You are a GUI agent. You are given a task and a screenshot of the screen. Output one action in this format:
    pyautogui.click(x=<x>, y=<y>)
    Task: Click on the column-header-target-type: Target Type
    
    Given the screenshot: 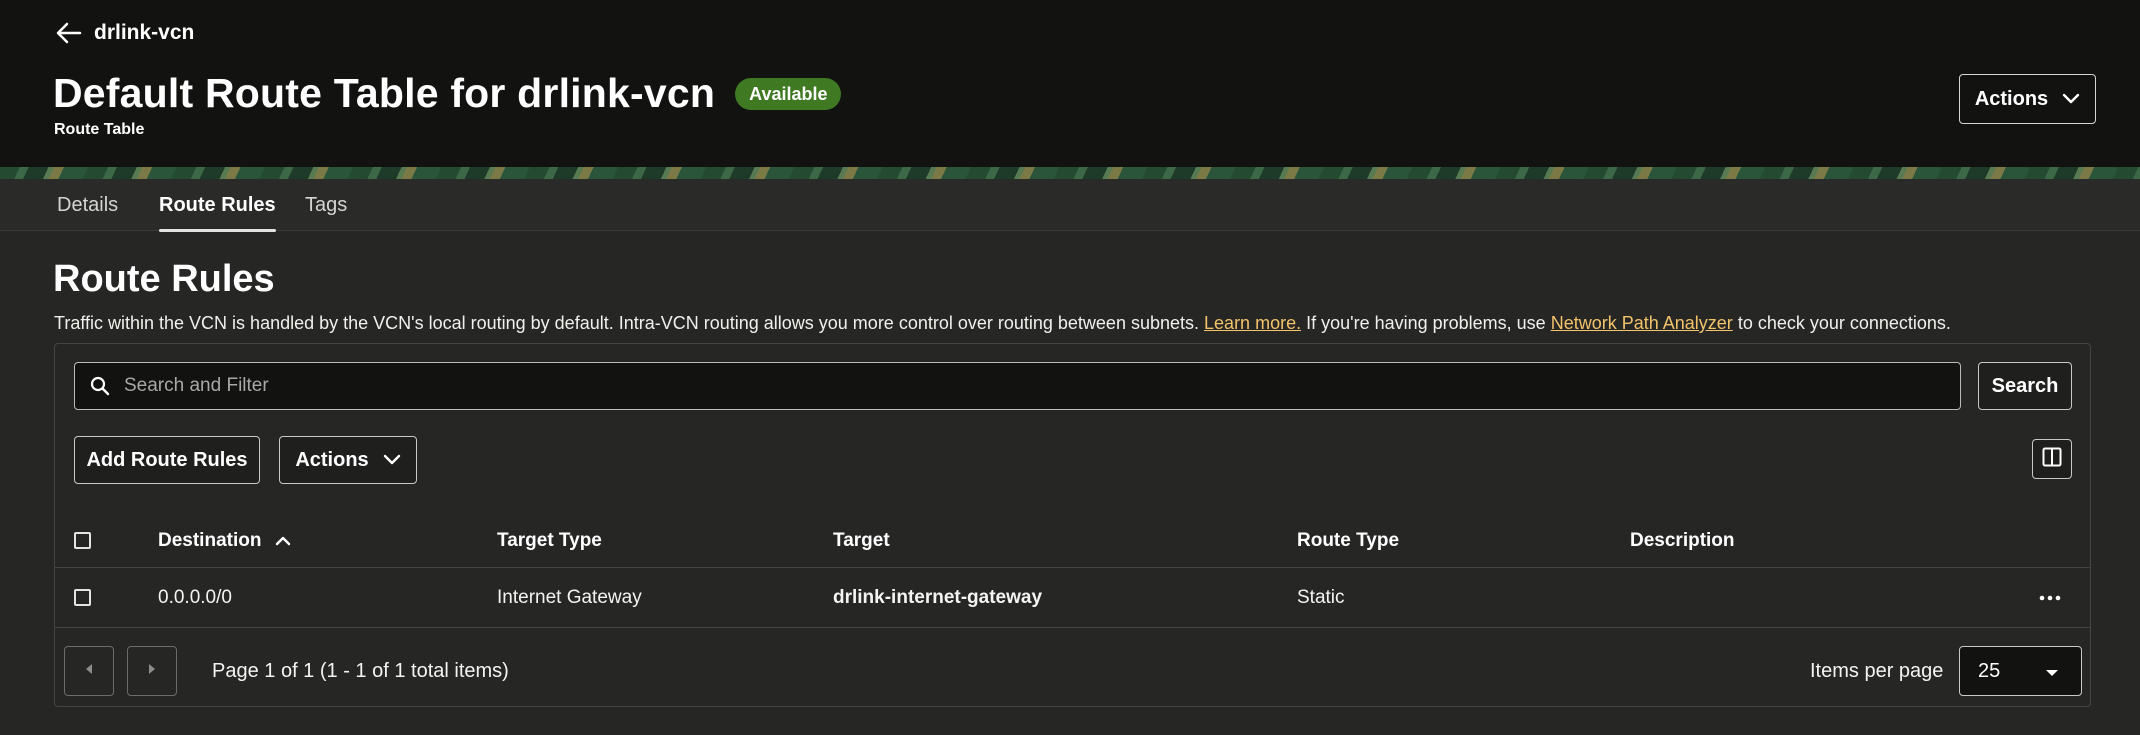 What is the action you would take?
    pyautogui.click(x=549, y=540)
    